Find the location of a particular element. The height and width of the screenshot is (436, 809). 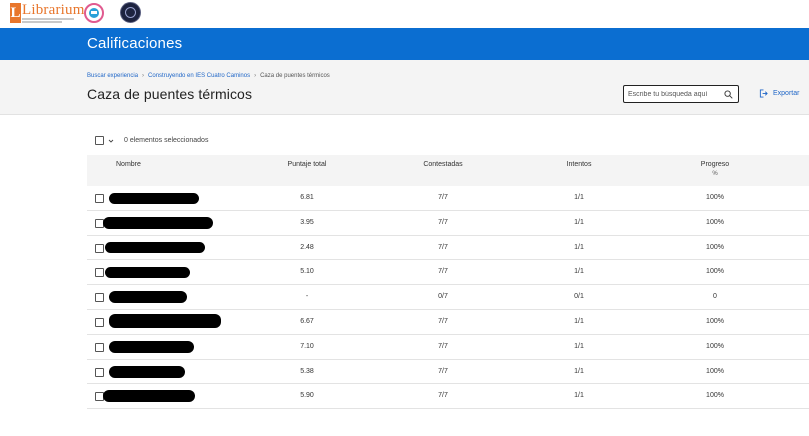

search-box is located at coordinates (681, 94).